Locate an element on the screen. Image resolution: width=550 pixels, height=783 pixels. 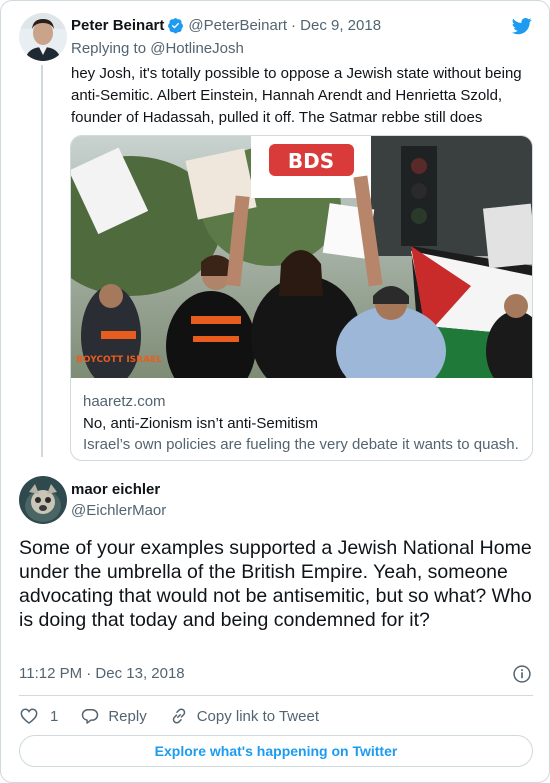
main-author-name: maor eichler is located at coordinates (115, 489).